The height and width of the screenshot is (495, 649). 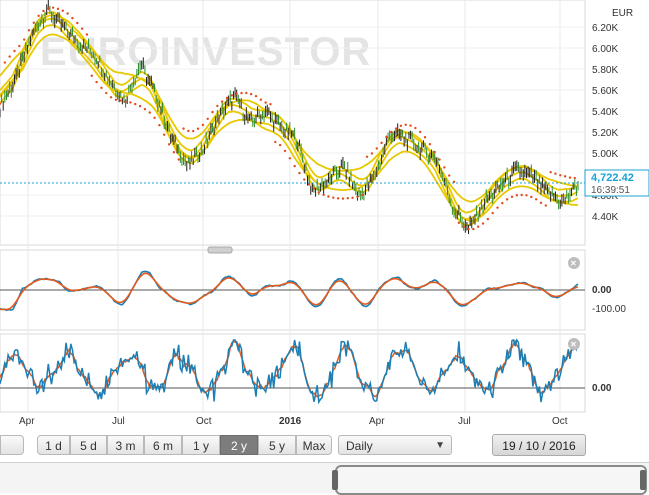 What do you see at coordinates (605, 28) in the screenshot?
I see `price-tick: 6.20K` at bounding box center [605, 28].